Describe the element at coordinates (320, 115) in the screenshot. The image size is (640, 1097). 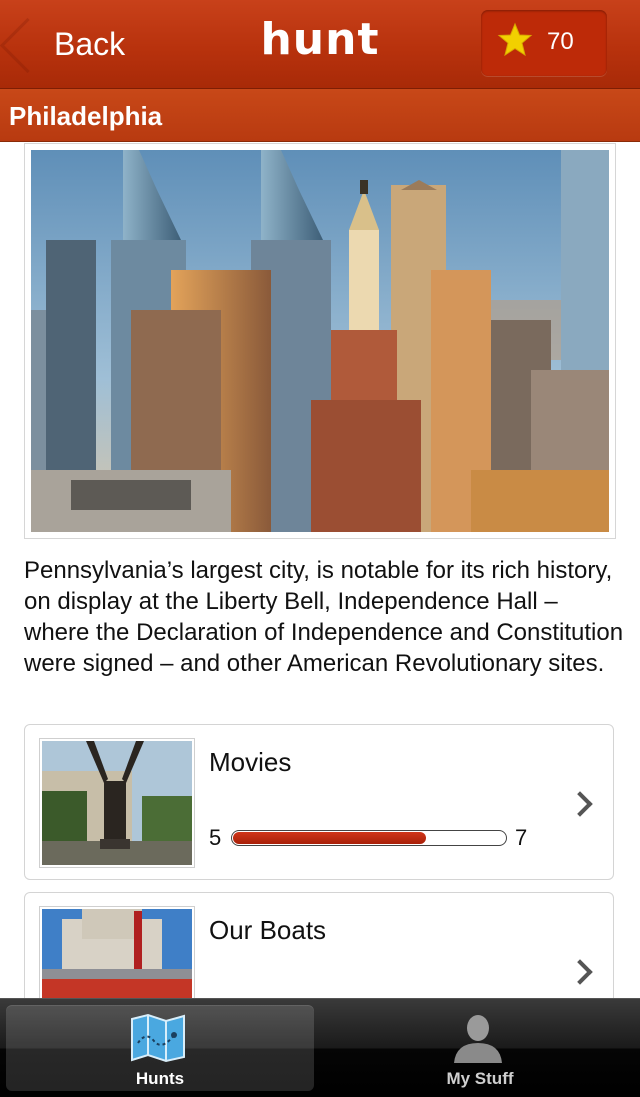
I see `city-header: Philadelphia` at that location.